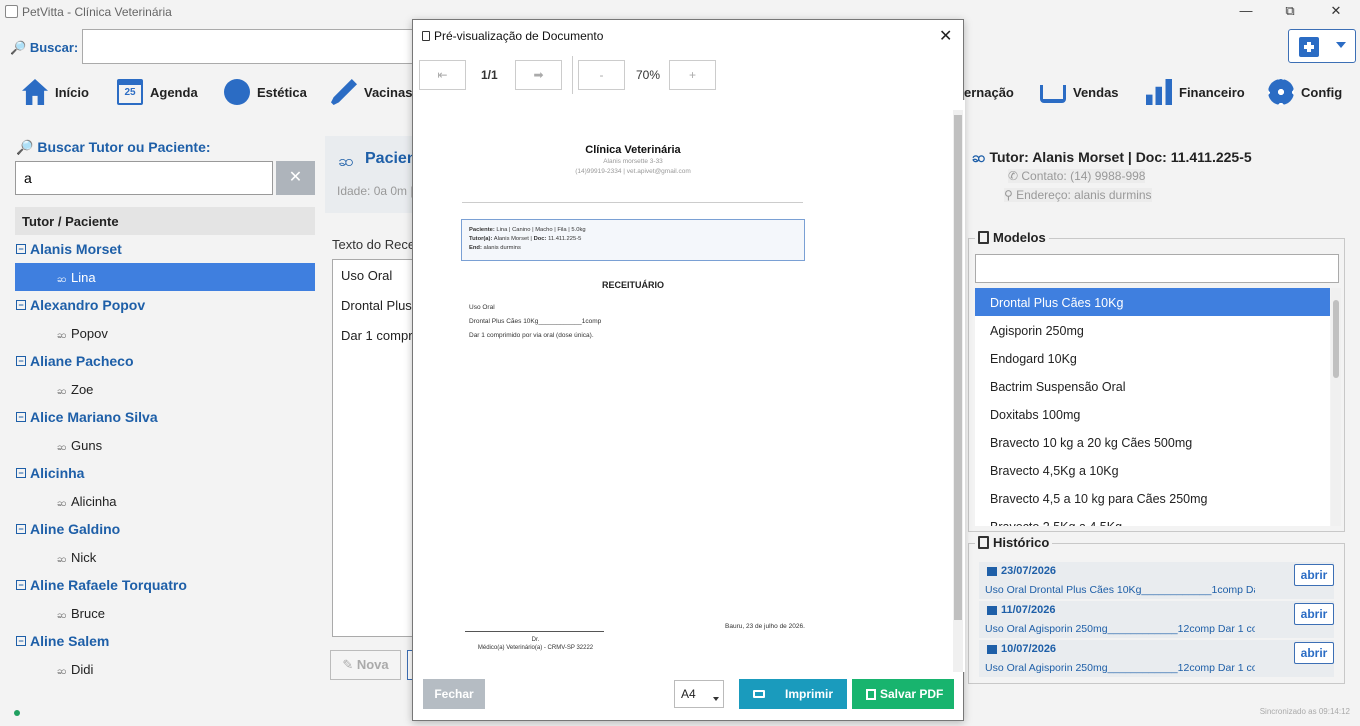 The width and height of the screenshot is (1360, 726). I want to click on doc-doc-label: Doc:, so click(540, 239).